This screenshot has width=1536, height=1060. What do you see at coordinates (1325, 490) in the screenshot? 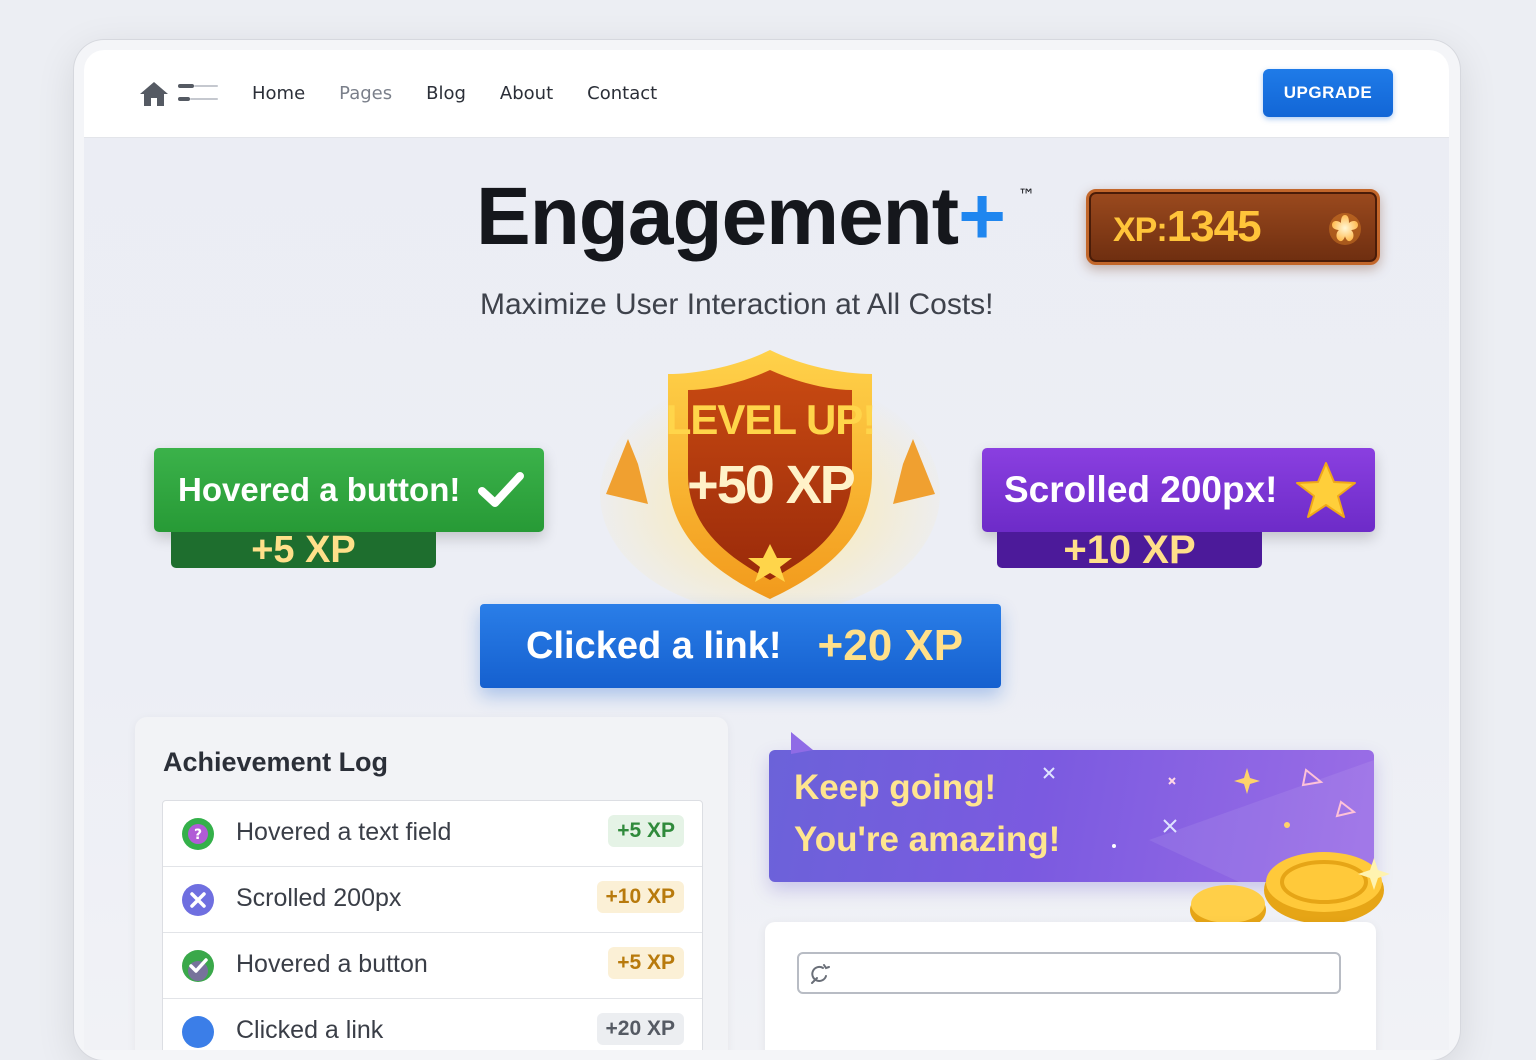
I see `star-icon` at bounding box center [1325, 490].